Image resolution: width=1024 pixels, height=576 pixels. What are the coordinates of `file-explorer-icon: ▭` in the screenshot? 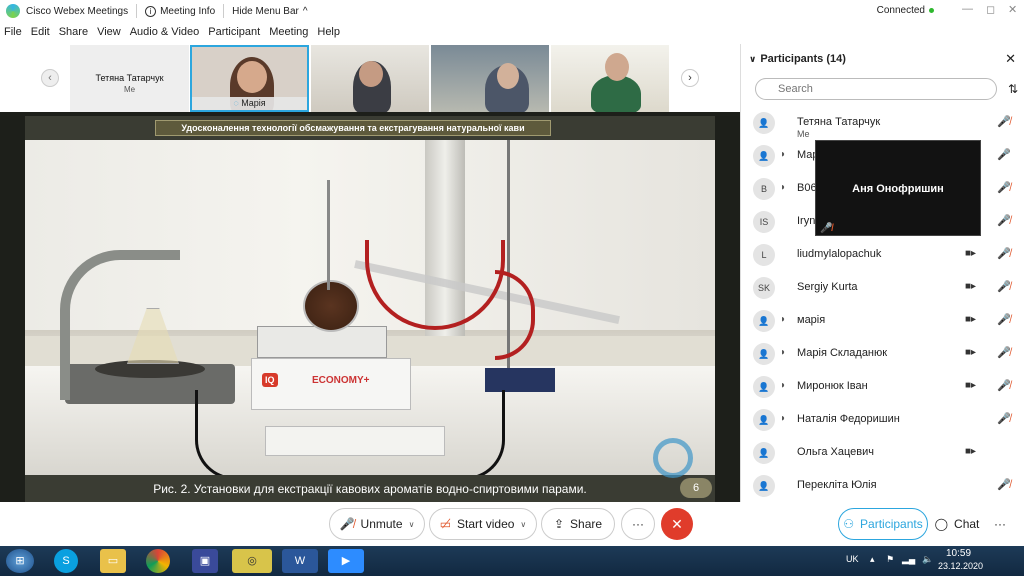 It's located at (113, 561).